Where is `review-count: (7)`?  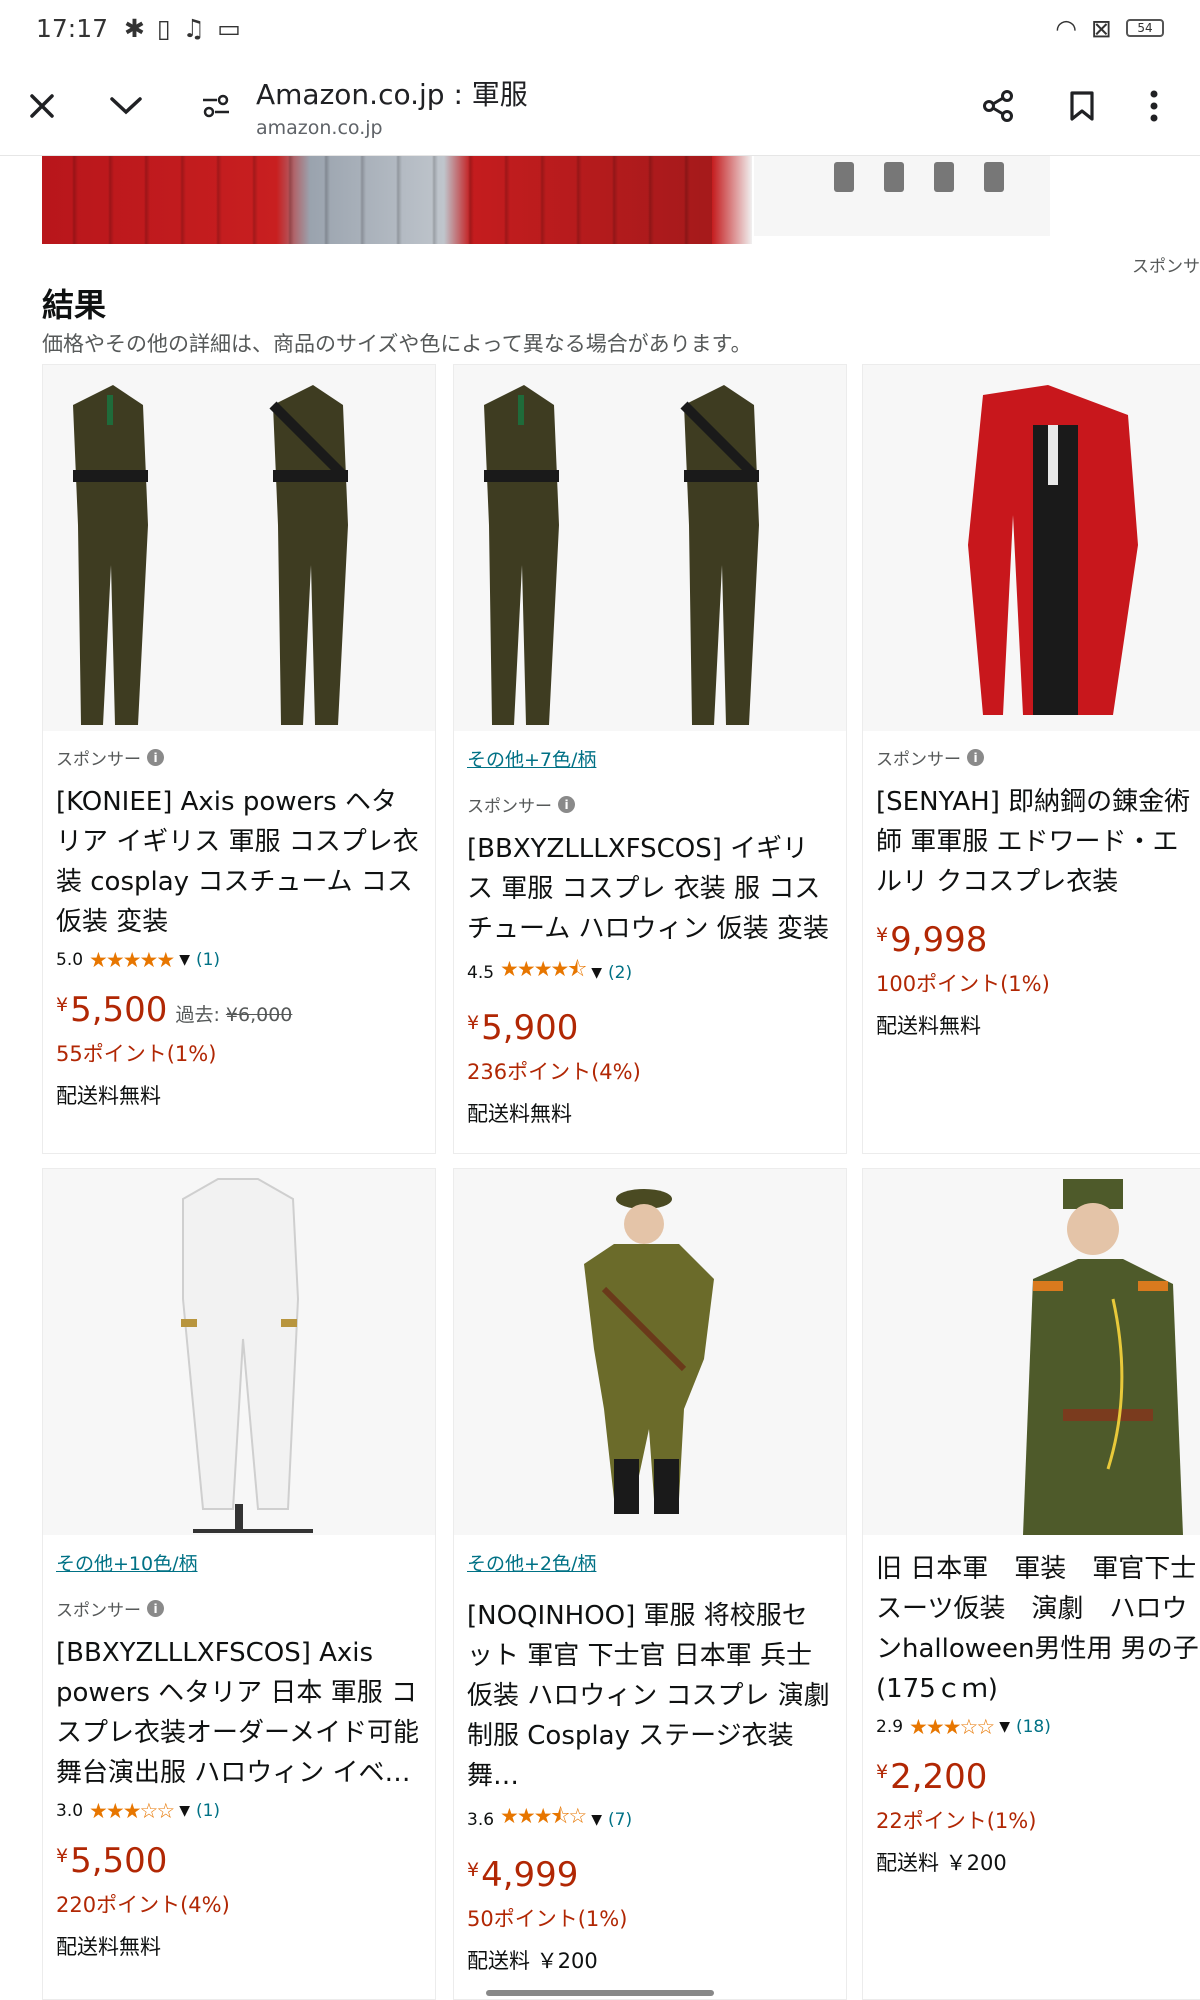
review-count: (7) is located at coordinates (620, 1820).